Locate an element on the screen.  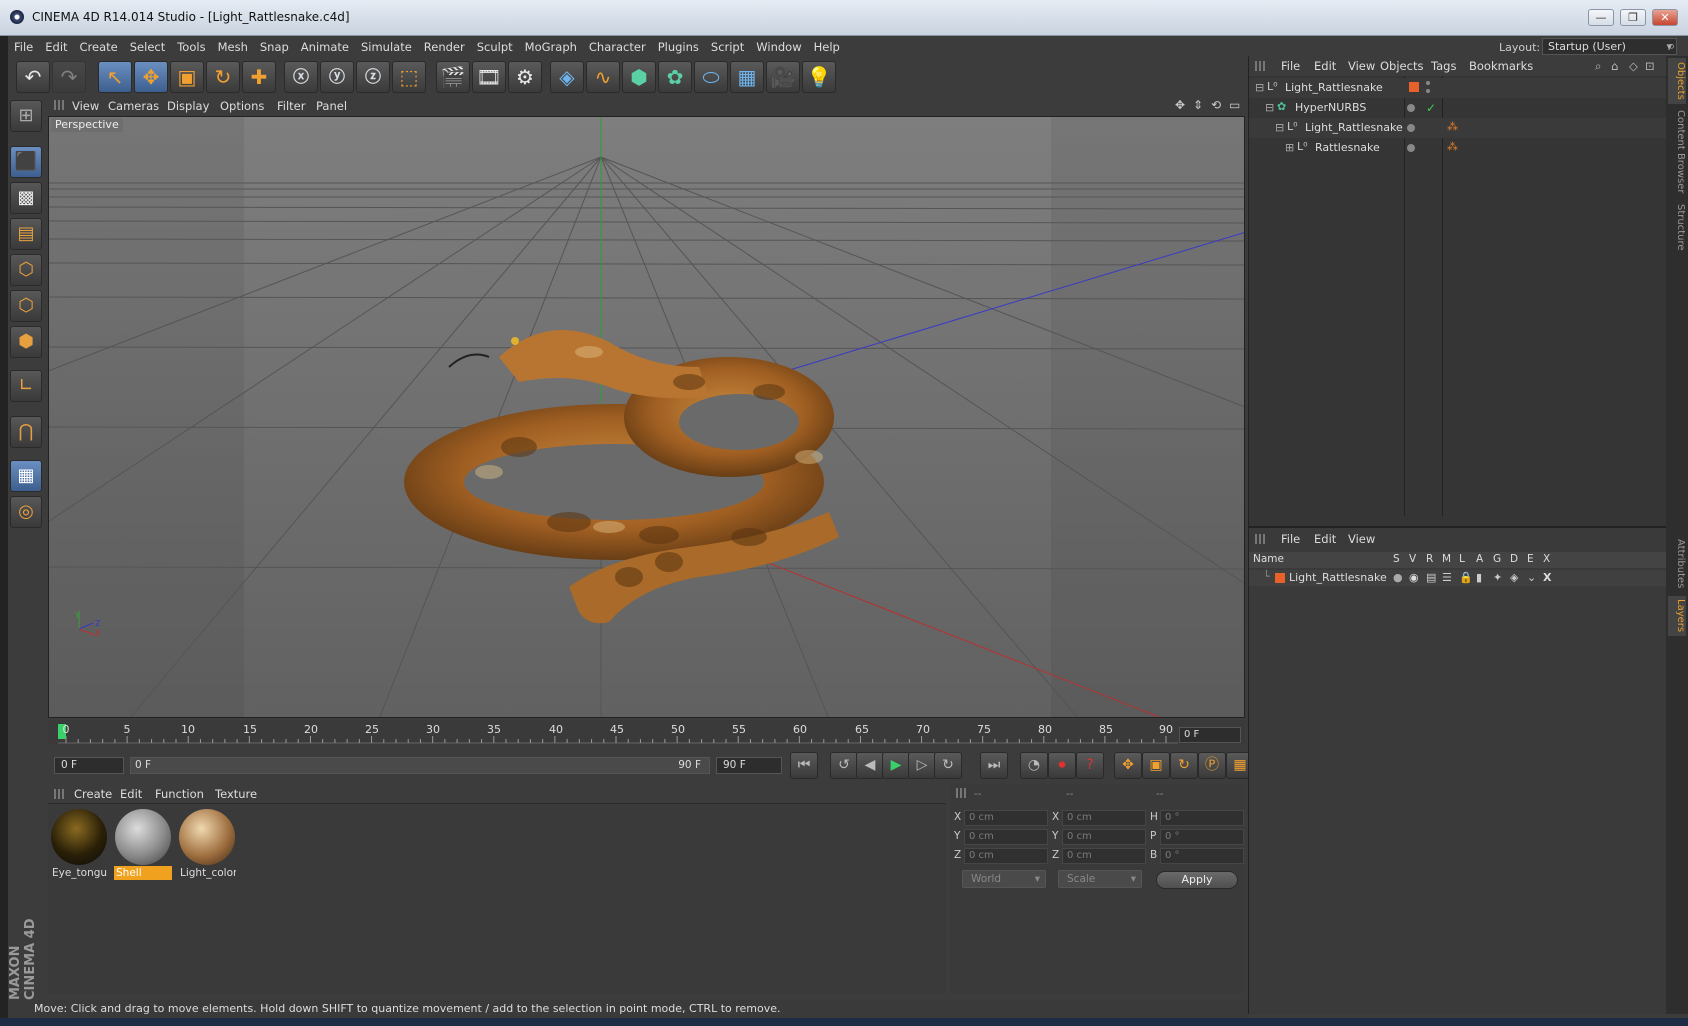
render-view-icon: 🎬 is located at coordinates (453, 77).